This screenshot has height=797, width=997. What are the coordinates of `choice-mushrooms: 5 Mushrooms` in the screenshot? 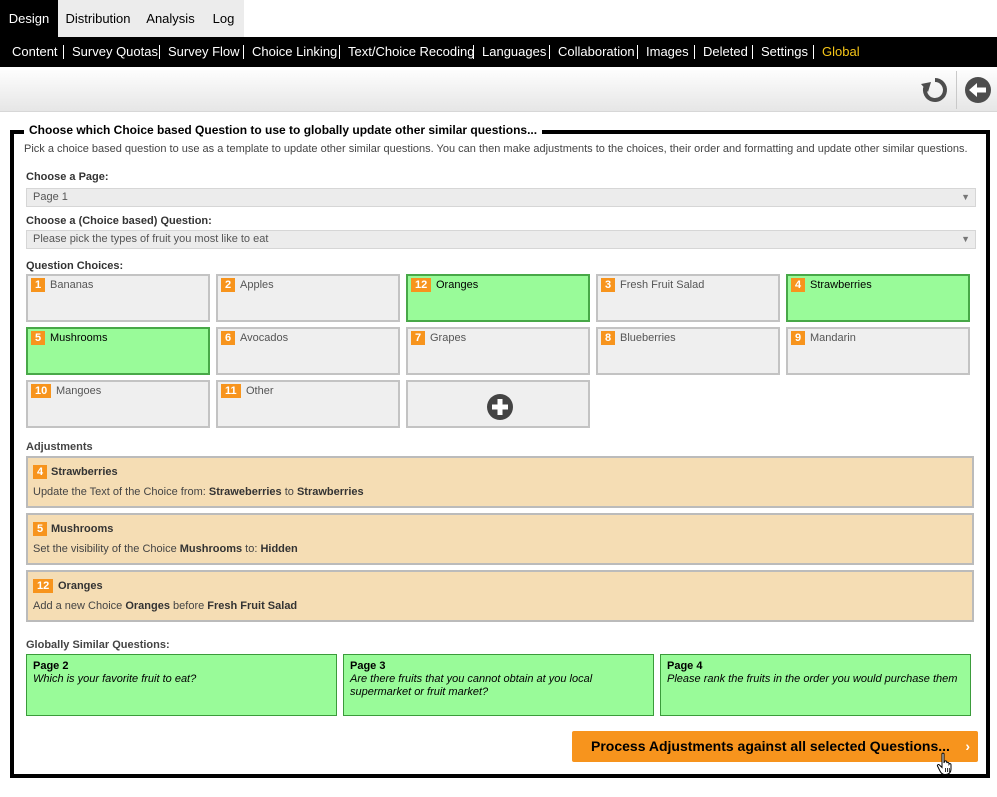 It's located at (118, 351).